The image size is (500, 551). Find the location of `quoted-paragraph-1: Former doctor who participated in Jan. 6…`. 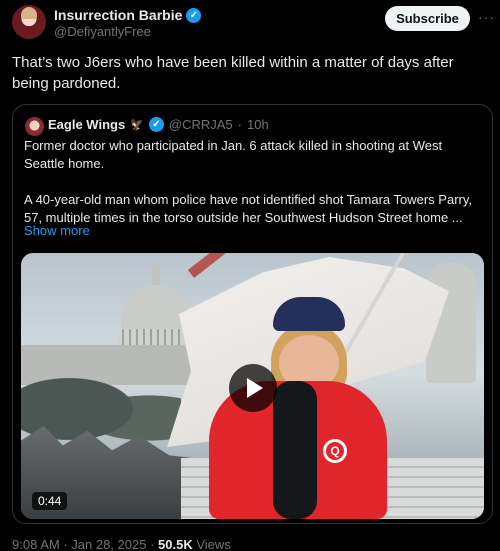

quoted-paragraph-1: Former doctor who participated in Jan. 6… is located at coordinates (233, 154).